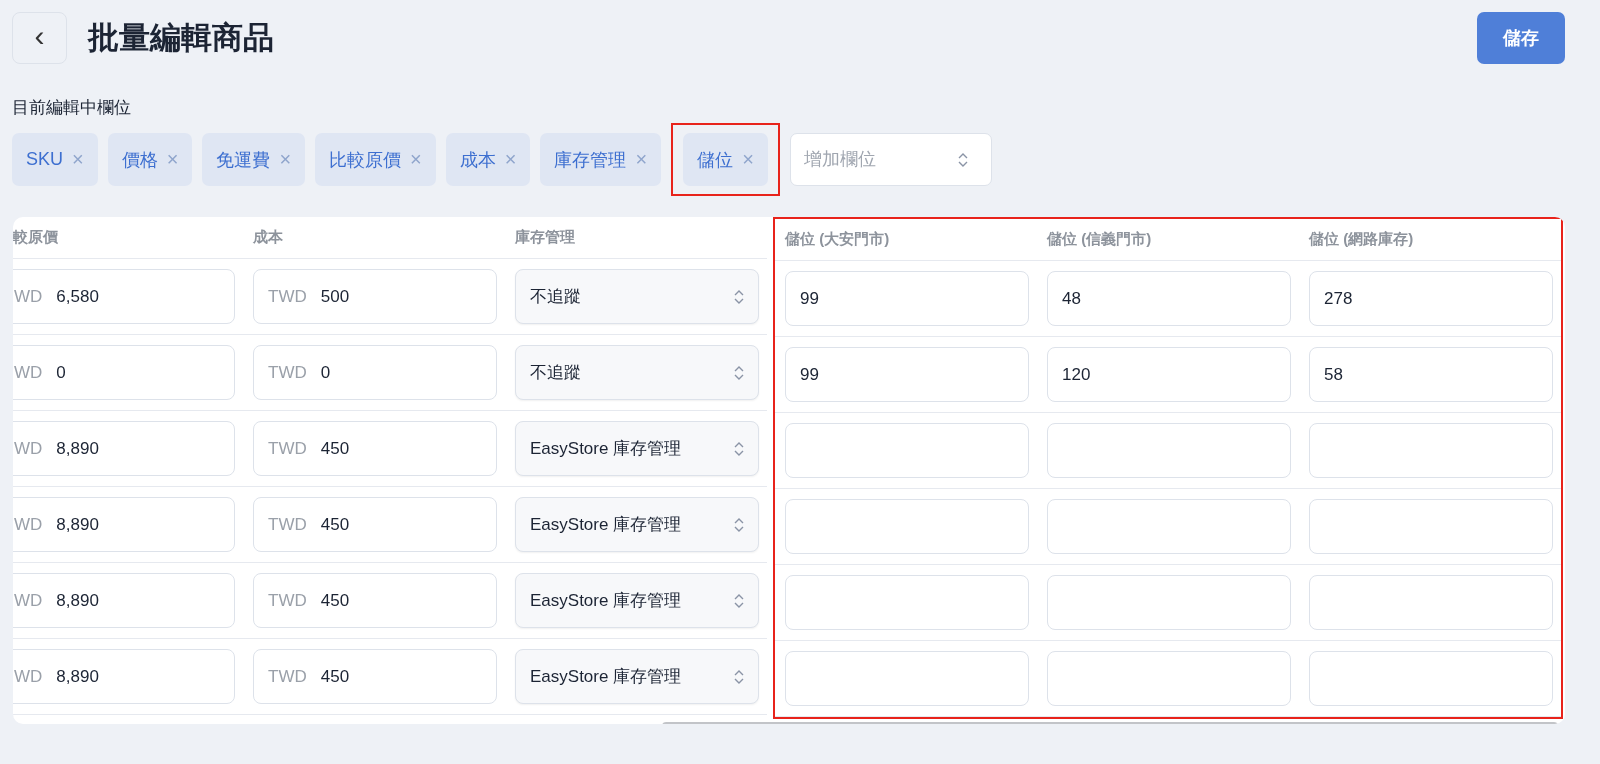 The height and width of the screenshot is (764, 1600). What do you see at coordinates (1099, 239) in the screenshot?
I see `column-header: 儲位 (信義門市)` at bounding box center [1099, 239].